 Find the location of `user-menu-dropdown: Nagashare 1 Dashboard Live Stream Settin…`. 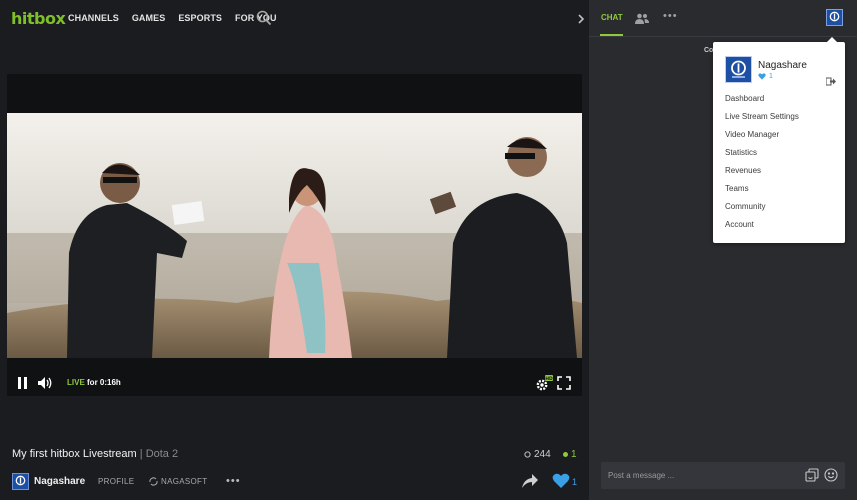

user-menu-dropdown: Nagashare 1 Dashboard Live Stream Settin… is located at coordinates (779, 140).